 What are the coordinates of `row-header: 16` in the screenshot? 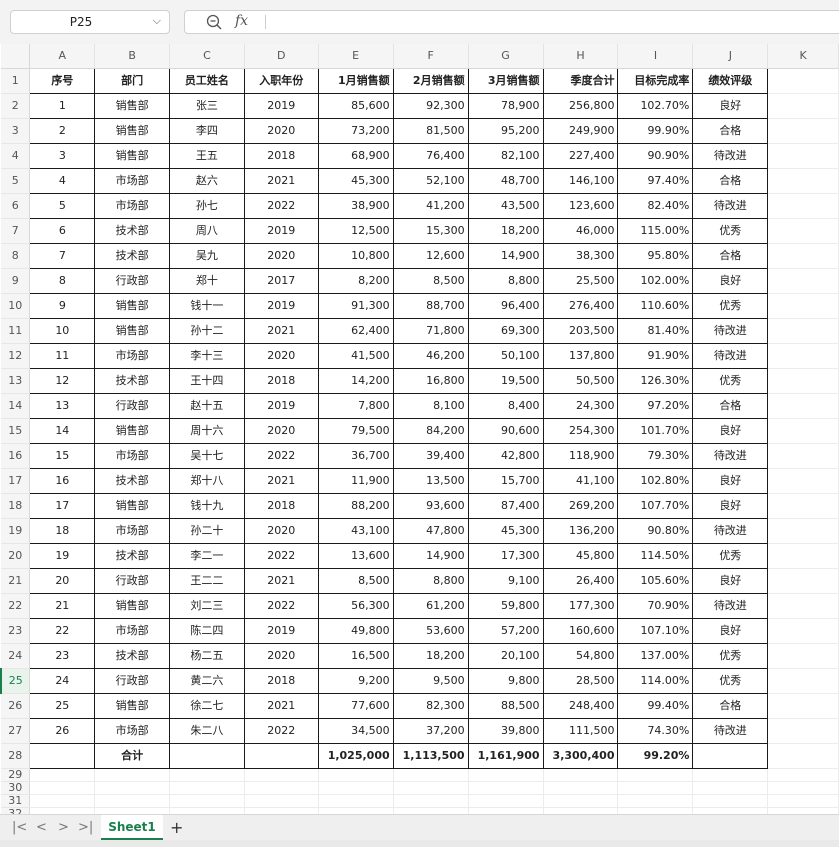 It's located at (16, 456).